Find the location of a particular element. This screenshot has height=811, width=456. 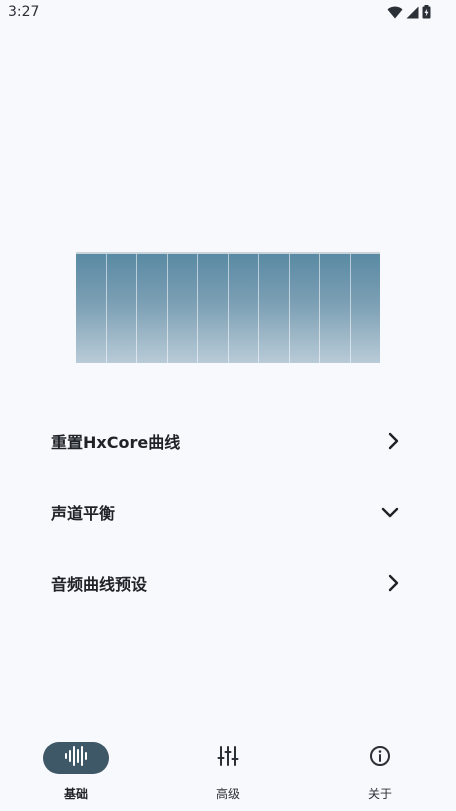

nav-label: 高级 is located at coordinates (227, 794).